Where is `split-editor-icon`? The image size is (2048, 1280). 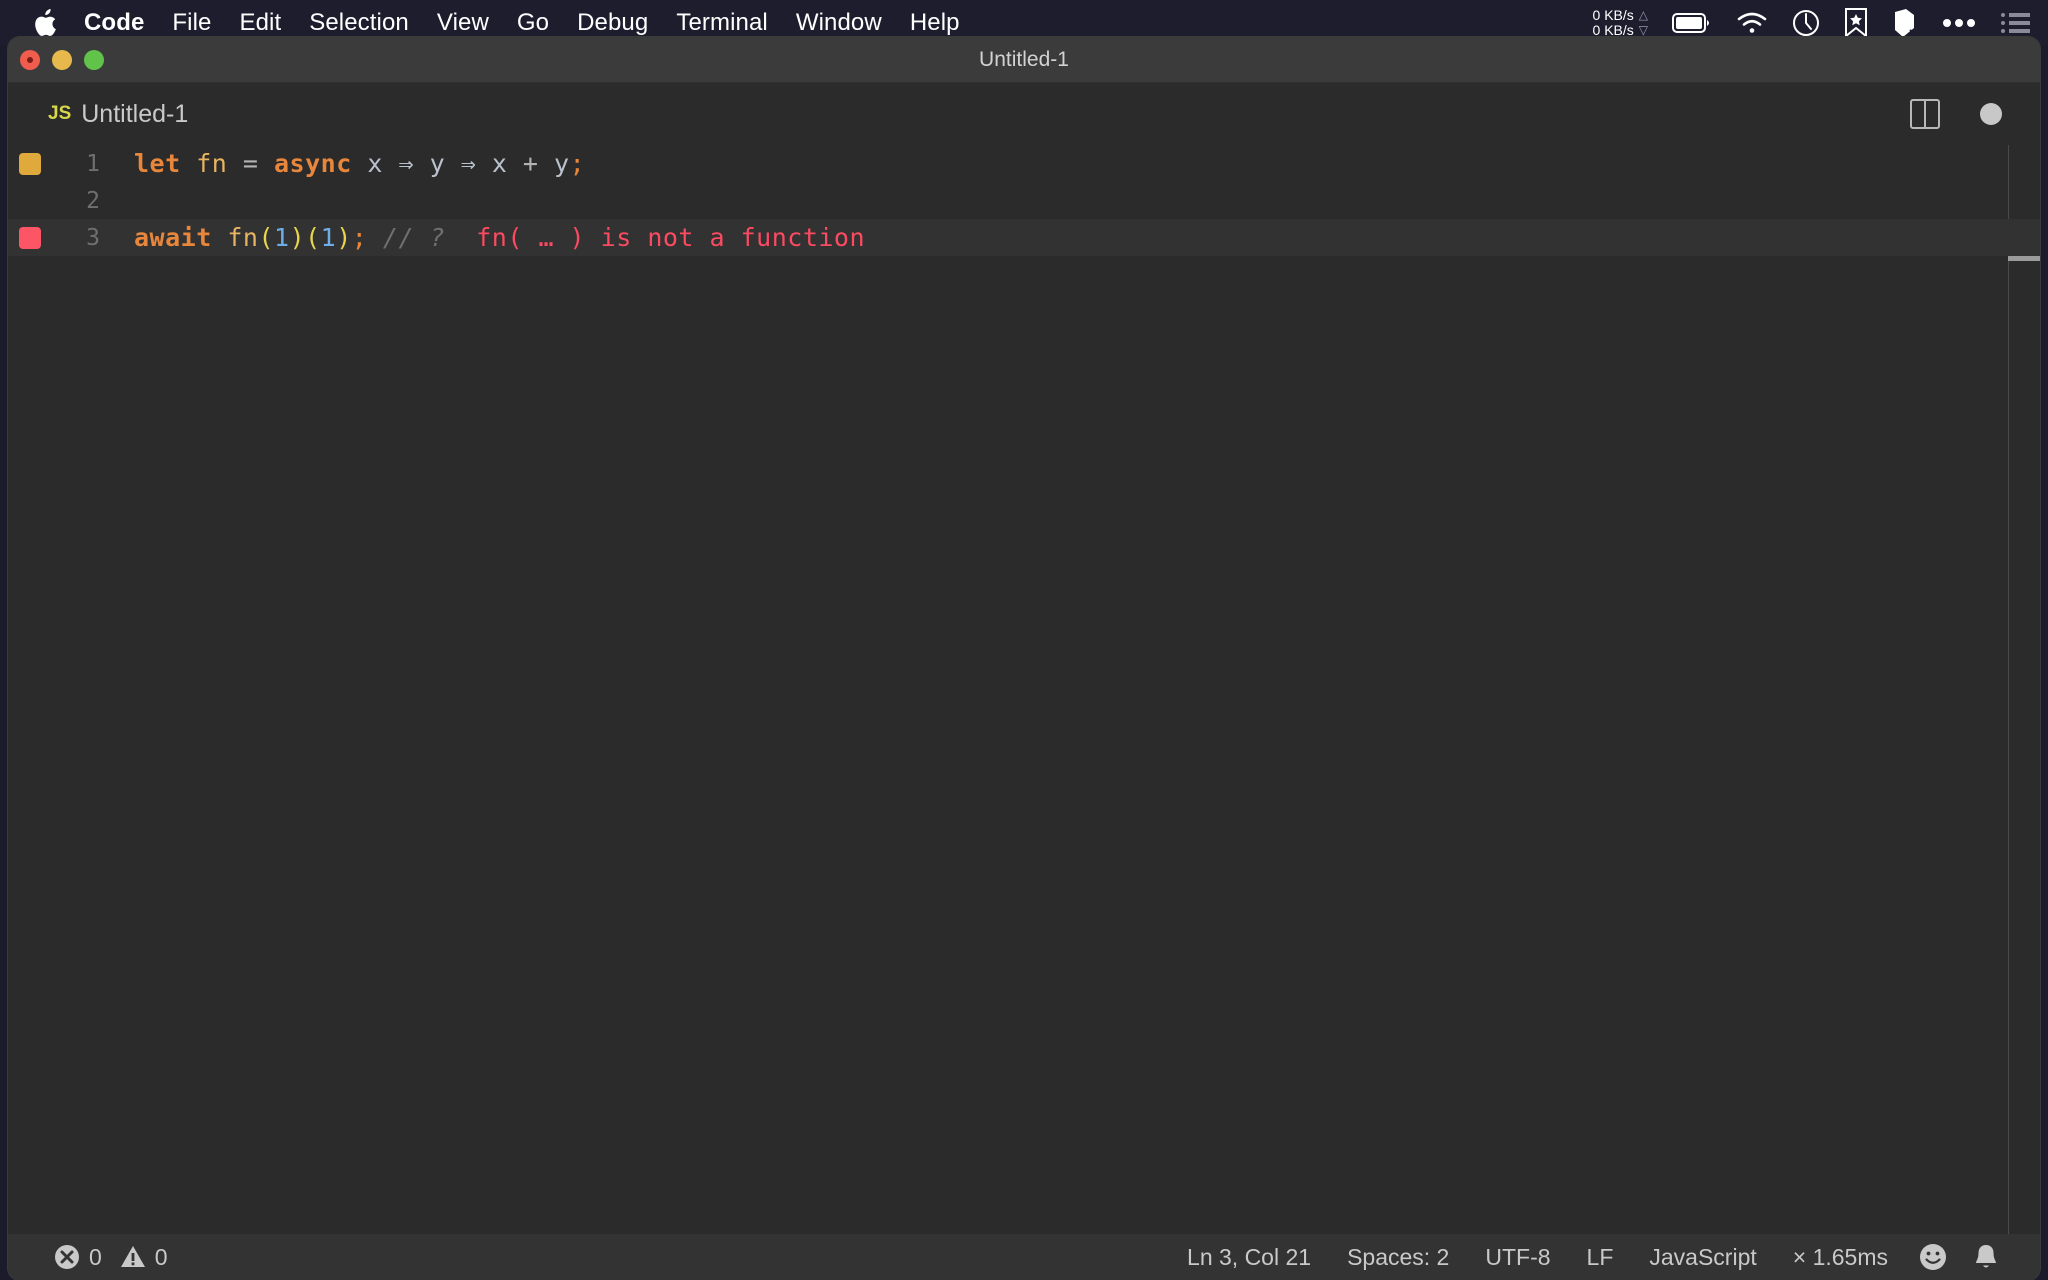
split-editor-icon is located at coordinates (1925, 114).